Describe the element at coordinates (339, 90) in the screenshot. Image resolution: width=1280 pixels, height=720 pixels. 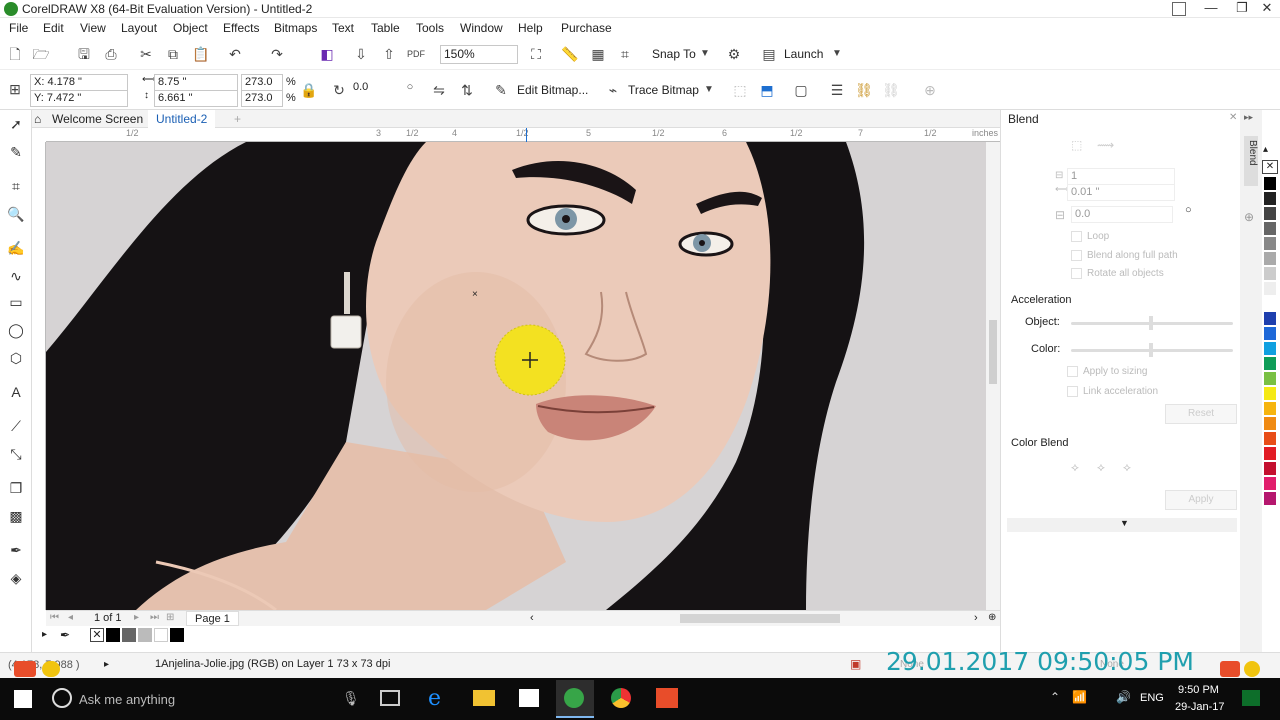
I see `rotate-icon: ↻` at that location.